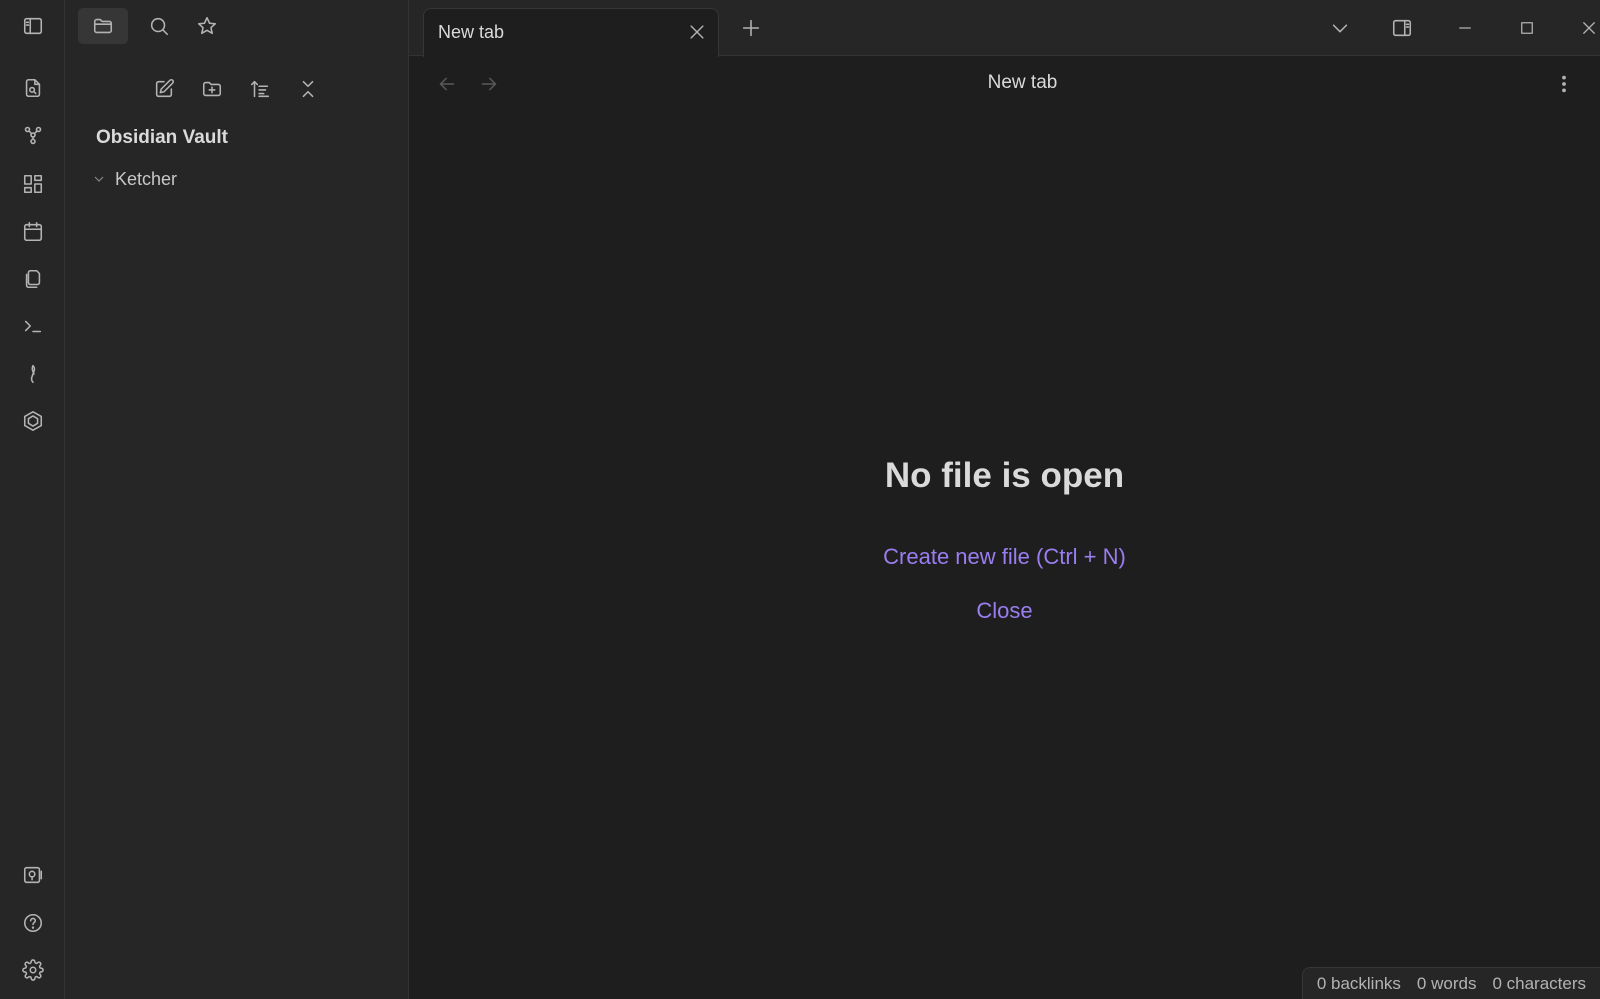 This screenshot has width=1600, height=999. Describe the element at coordinates (33, 923) in the screenshot. I see `help-icon` at that location.